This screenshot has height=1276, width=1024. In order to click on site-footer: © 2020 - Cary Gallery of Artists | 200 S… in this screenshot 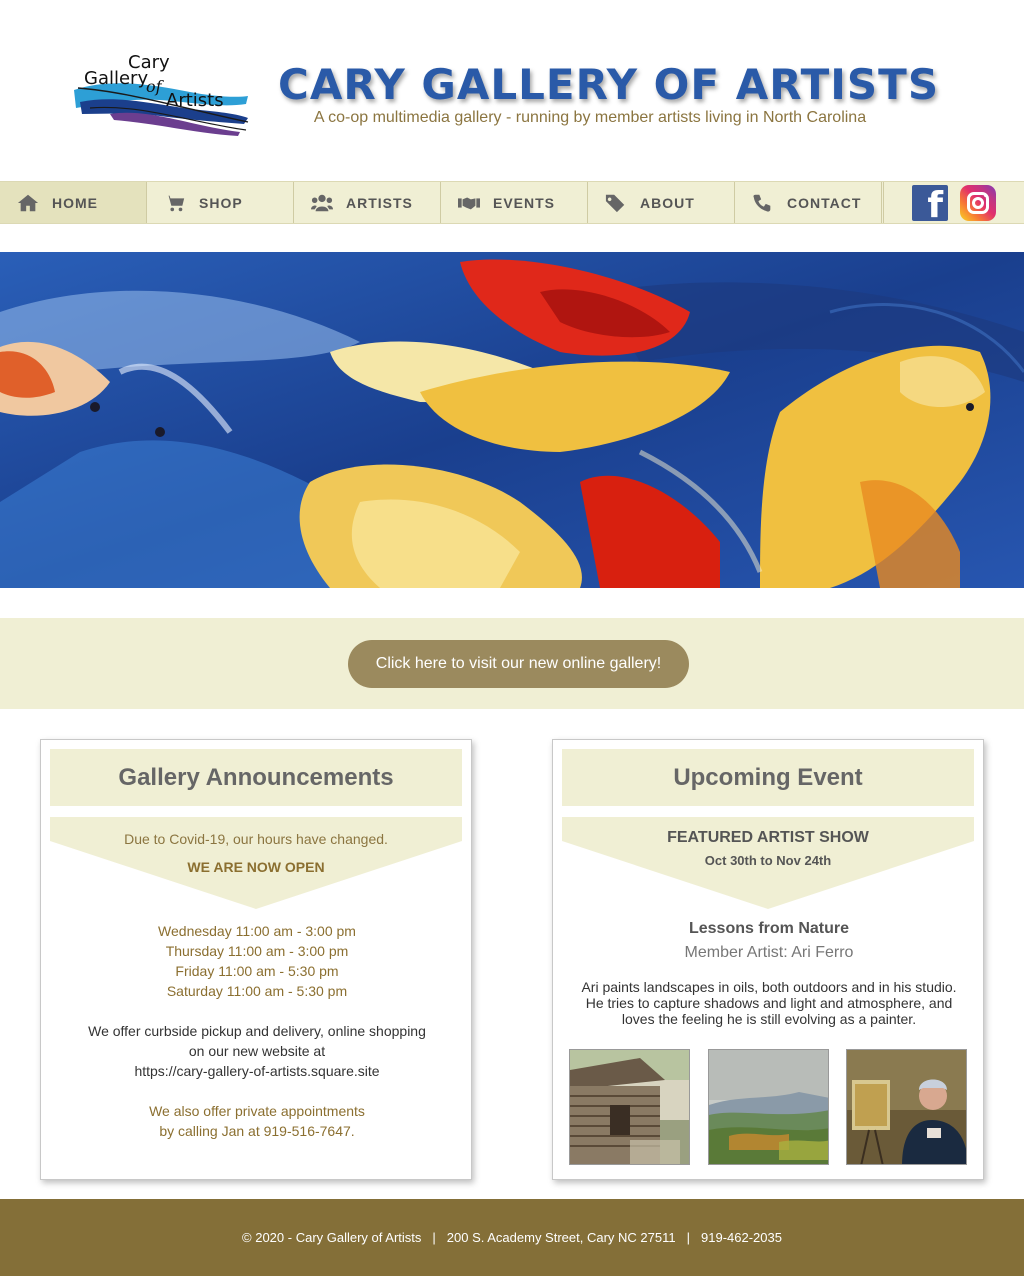, I will do `click(512, 1237)`.